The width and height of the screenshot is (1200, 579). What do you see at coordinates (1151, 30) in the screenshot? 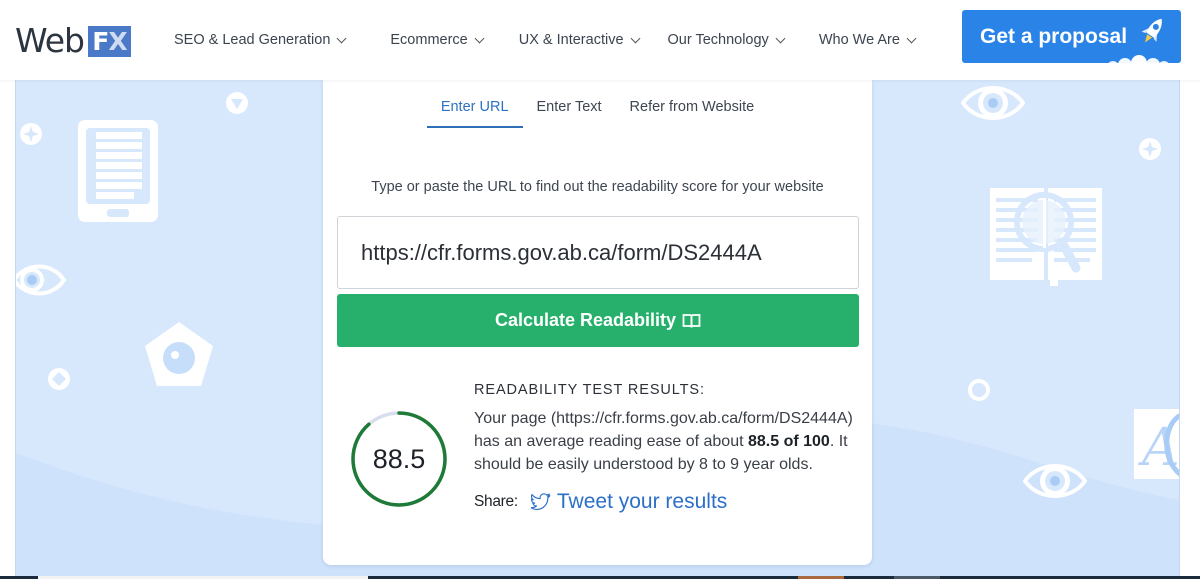
I see `rocket-icon` at bounding box center [1151, 30].